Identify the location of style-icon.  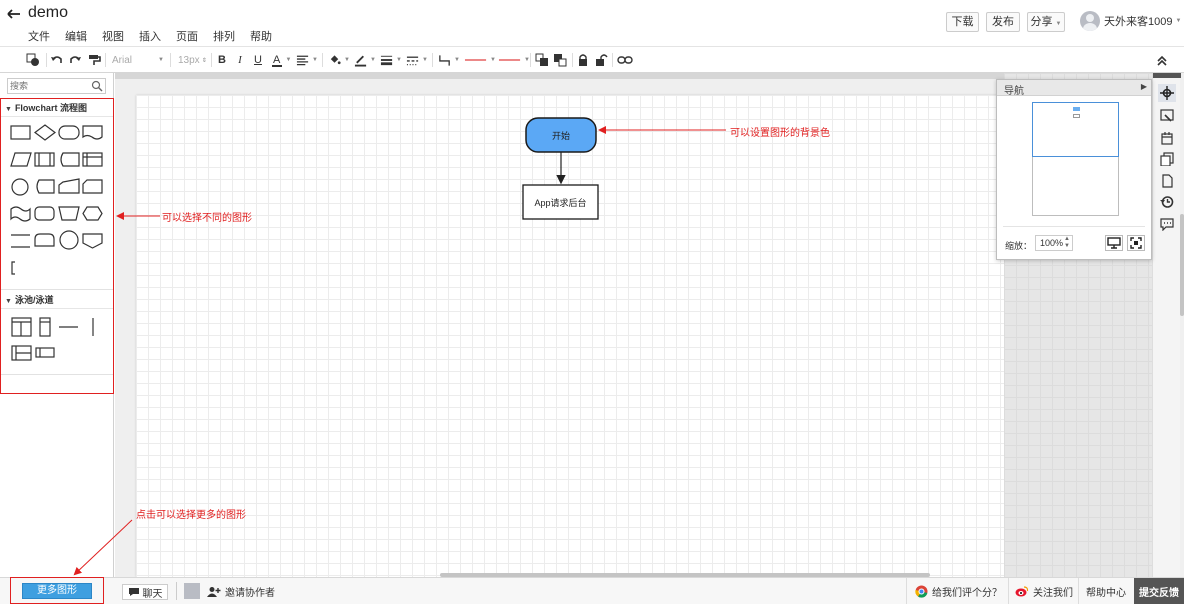
(33, 60).